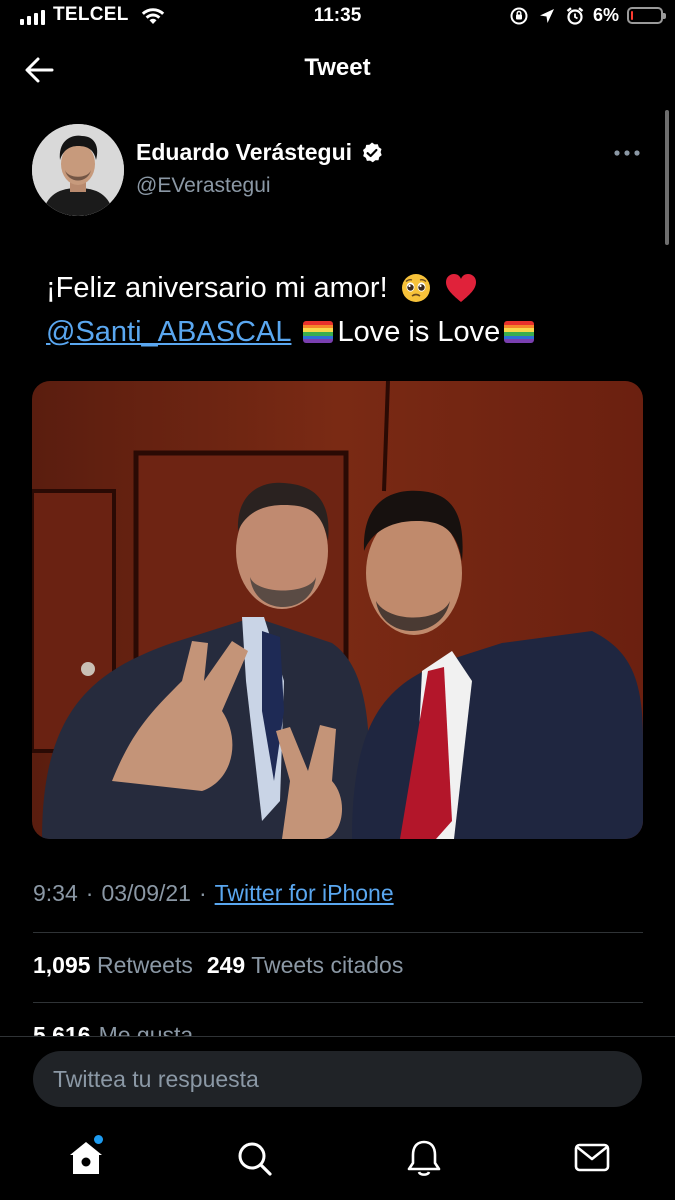 The image size is (675, 1200). What do you see at coordinates (587, 15) in the screenshot?
I see `status-bar-right: 6%` at bounding box center [587, 15].